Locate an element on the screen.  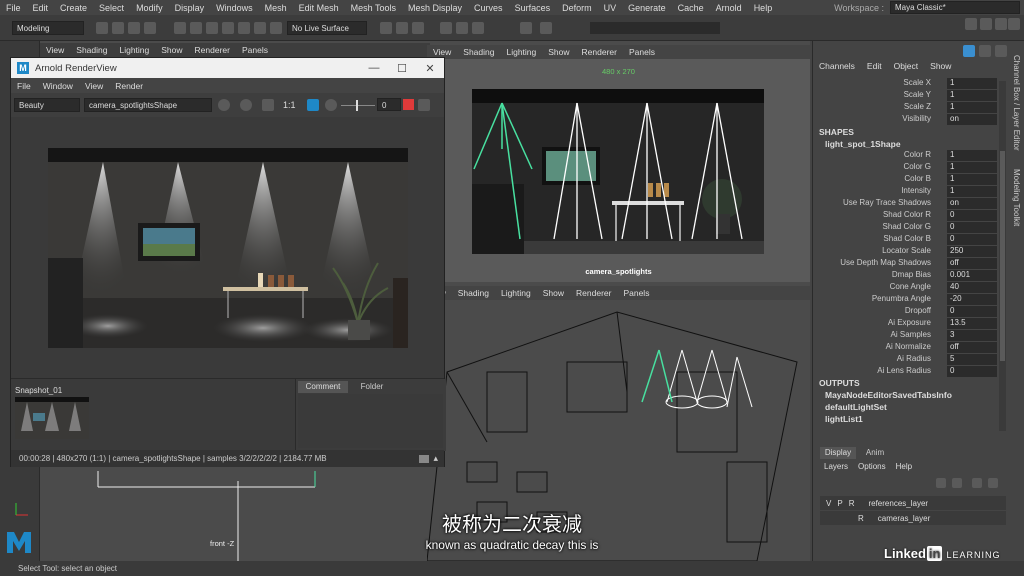
tab-display: Display is located at coordinates (838, 453).